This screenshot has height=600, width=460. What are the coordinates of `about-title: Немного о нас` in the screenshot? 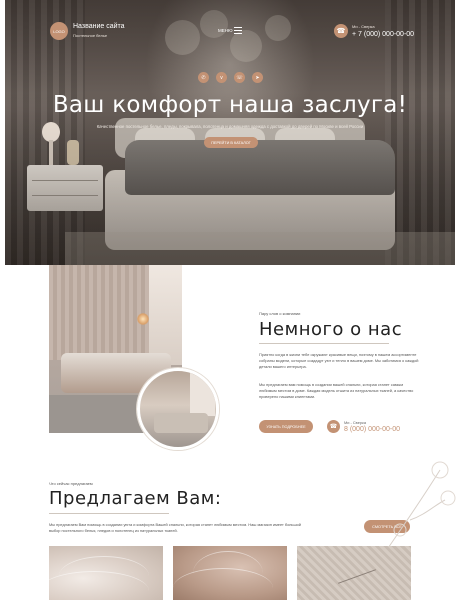 It's located at (331, 329).